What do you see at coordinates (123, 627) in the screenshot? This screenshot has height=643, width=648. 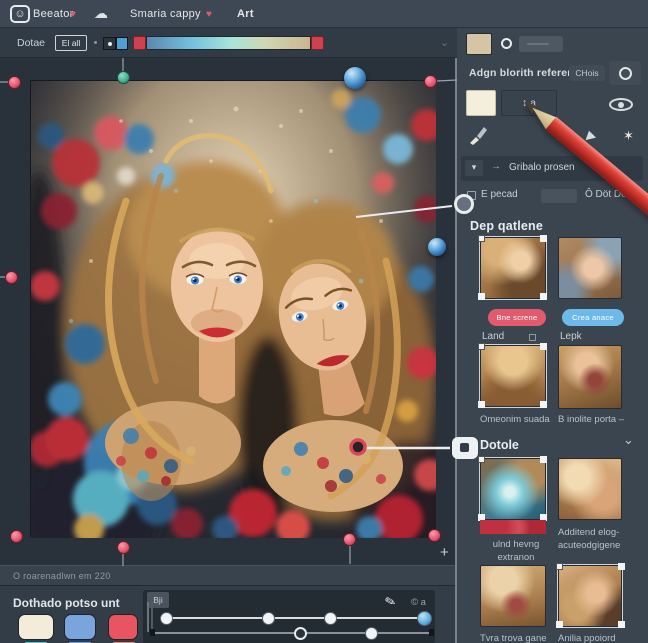 I see `color-chip-red` at bounding box center [123, 627].